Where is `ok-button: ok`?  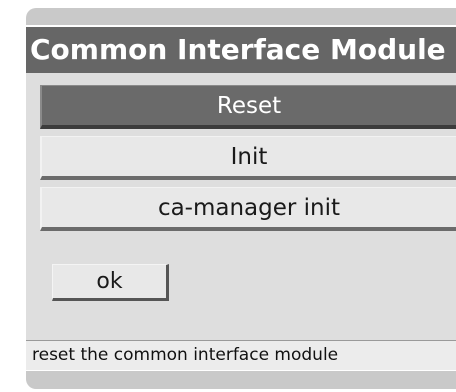 ok-button: ok is located at coordinates (110, 282).